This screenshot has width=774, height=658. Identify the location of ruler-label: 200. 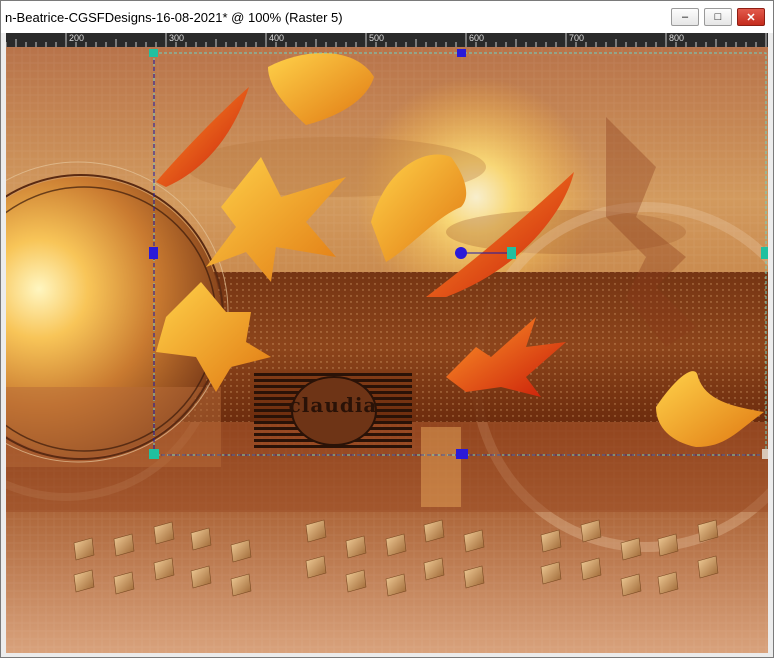
(77, 38).